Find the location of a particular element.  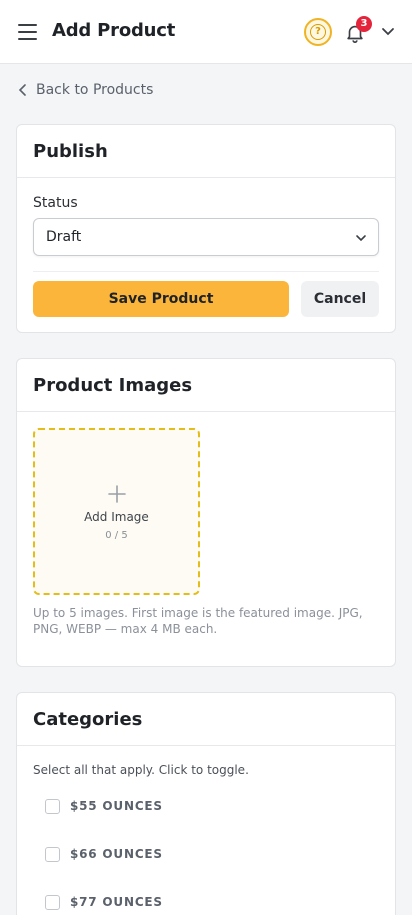

image-count: 0 / 5 is located at coordinates (116, 535).